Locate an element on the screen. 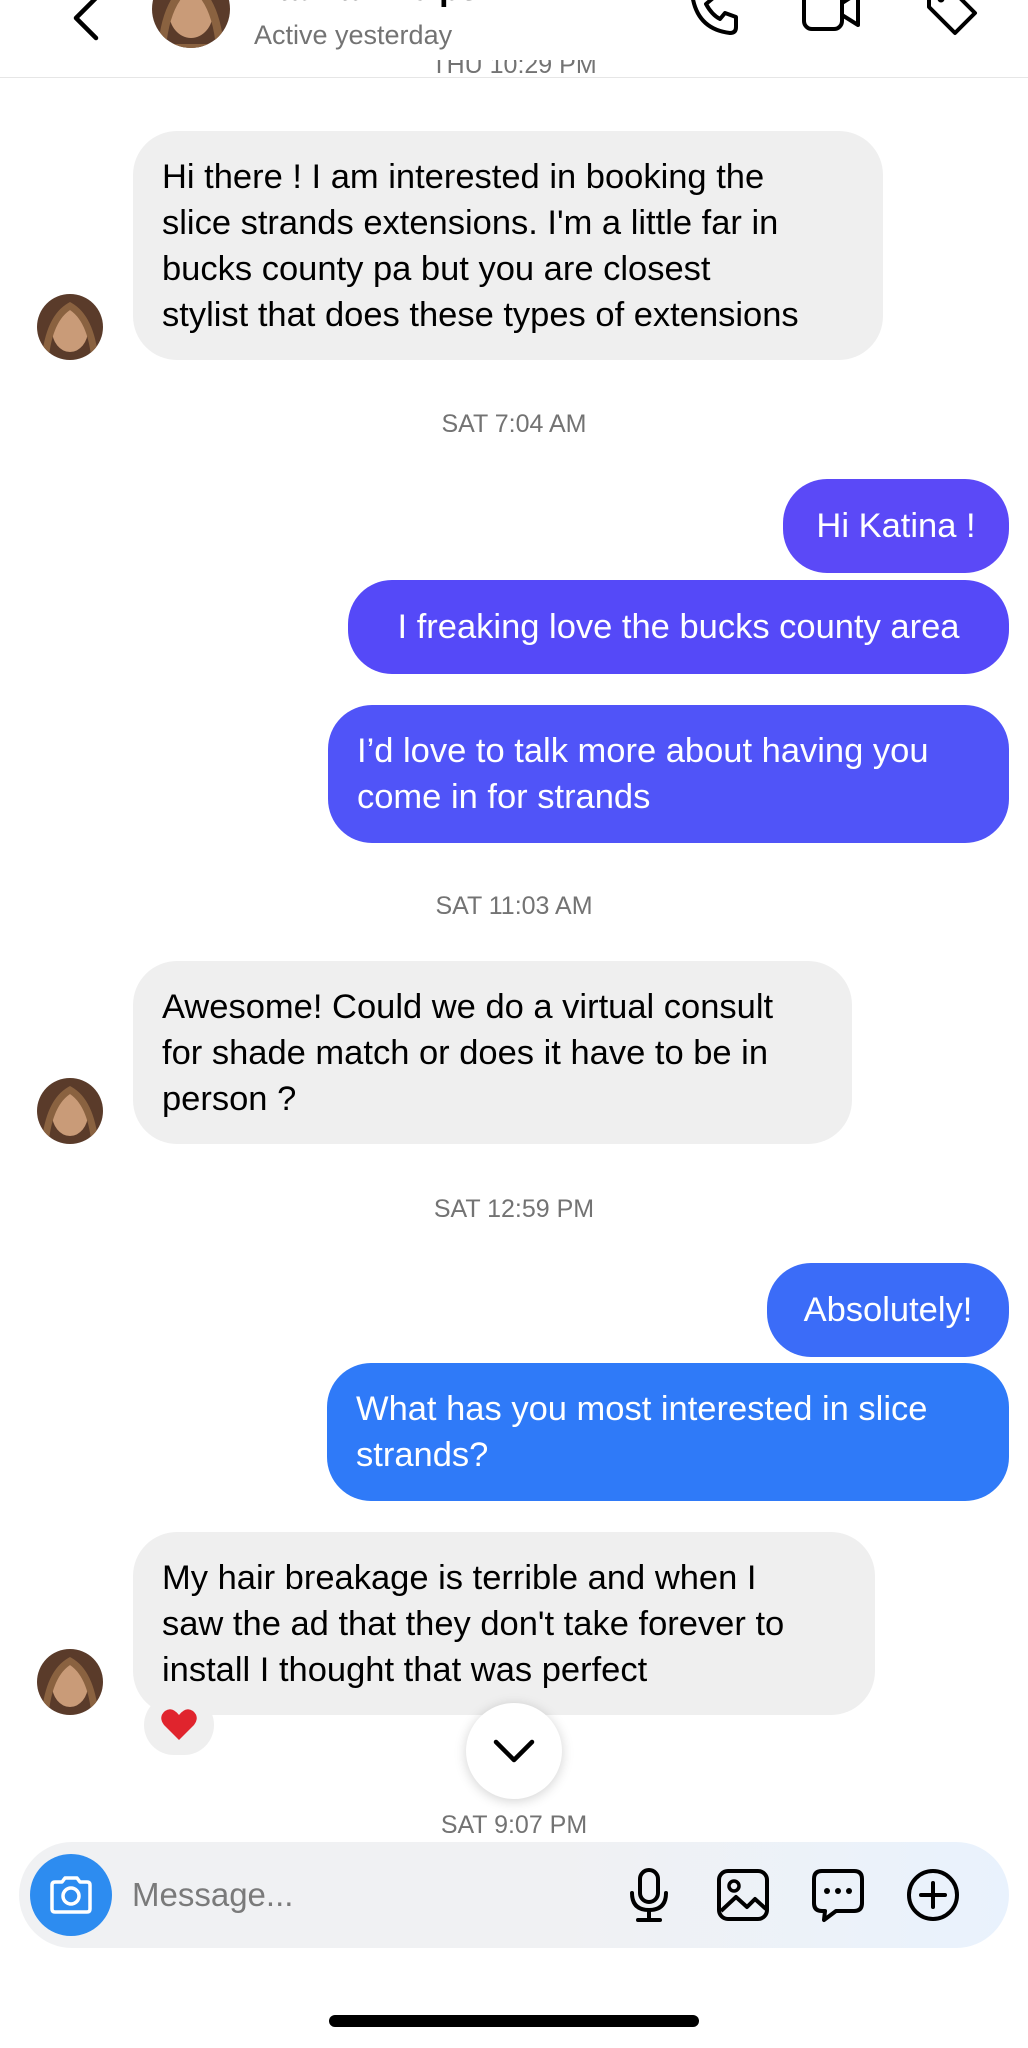 The width and height of the screenshot is (1028, 2048). camera-button is located at coordinates (71, 1895).